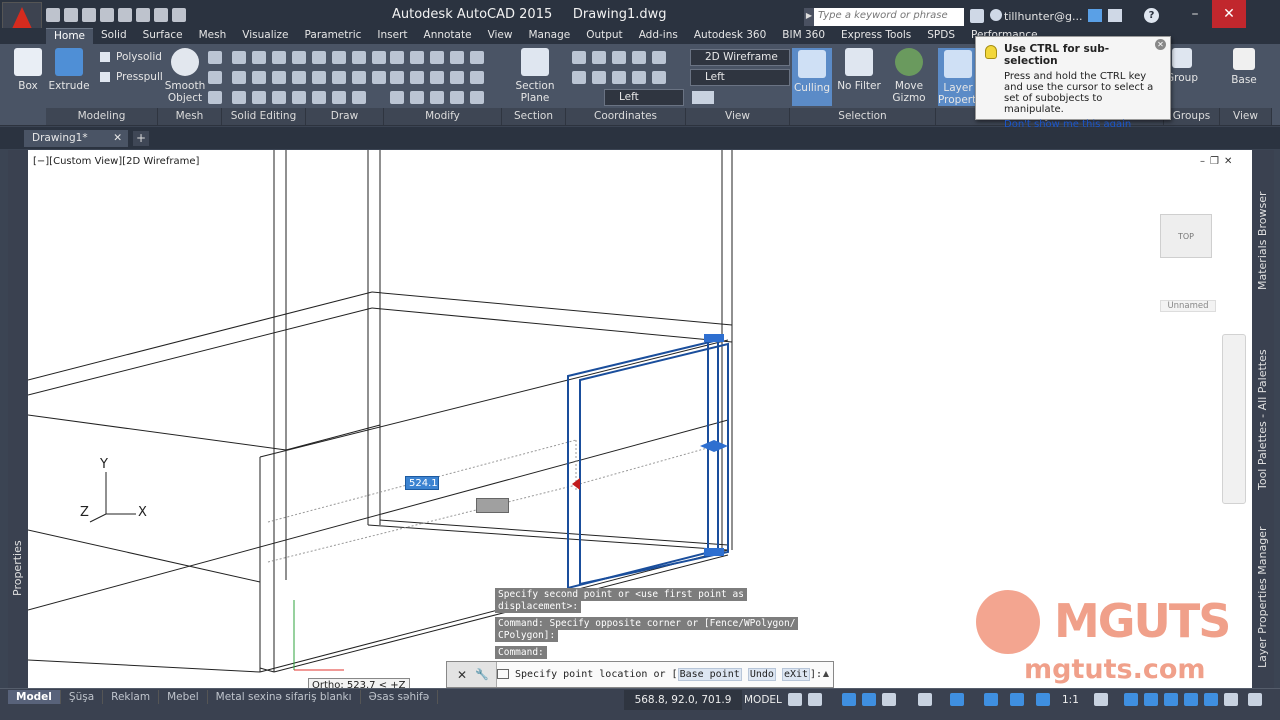 The image size is (1280, 720). Describe the element at coordinates (359, 77) in the screenshot. I see `ellipse-icon` at that location.